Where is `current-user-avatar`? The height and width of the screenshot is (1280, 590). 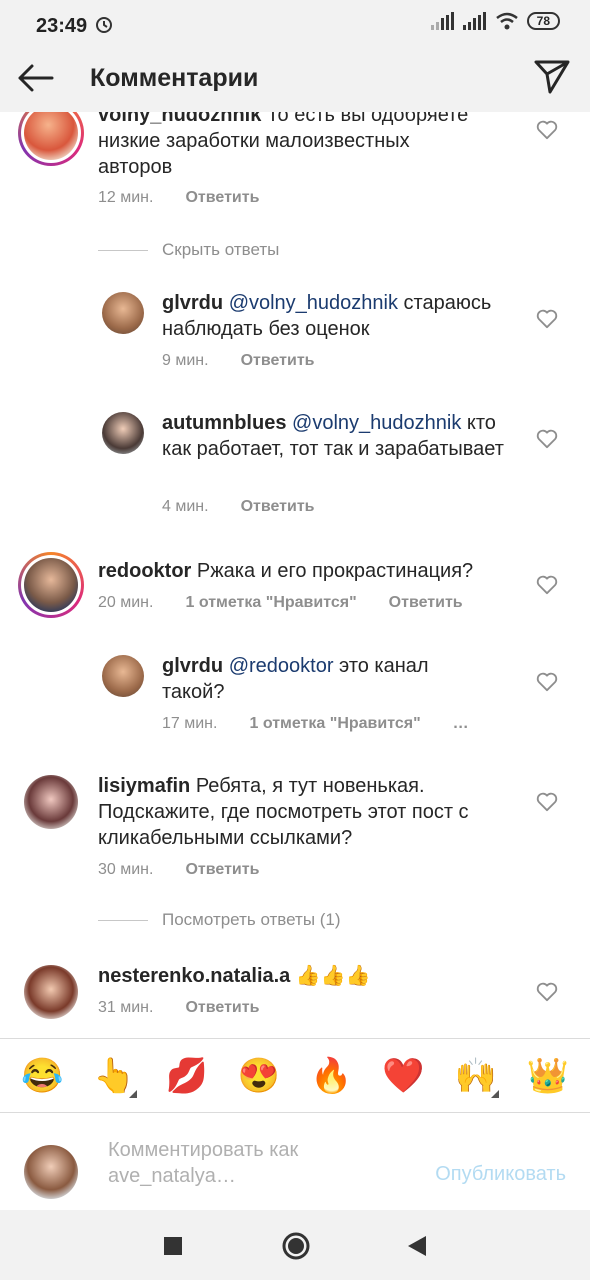
current-user-avatar is located at coordinates (51, 1172).